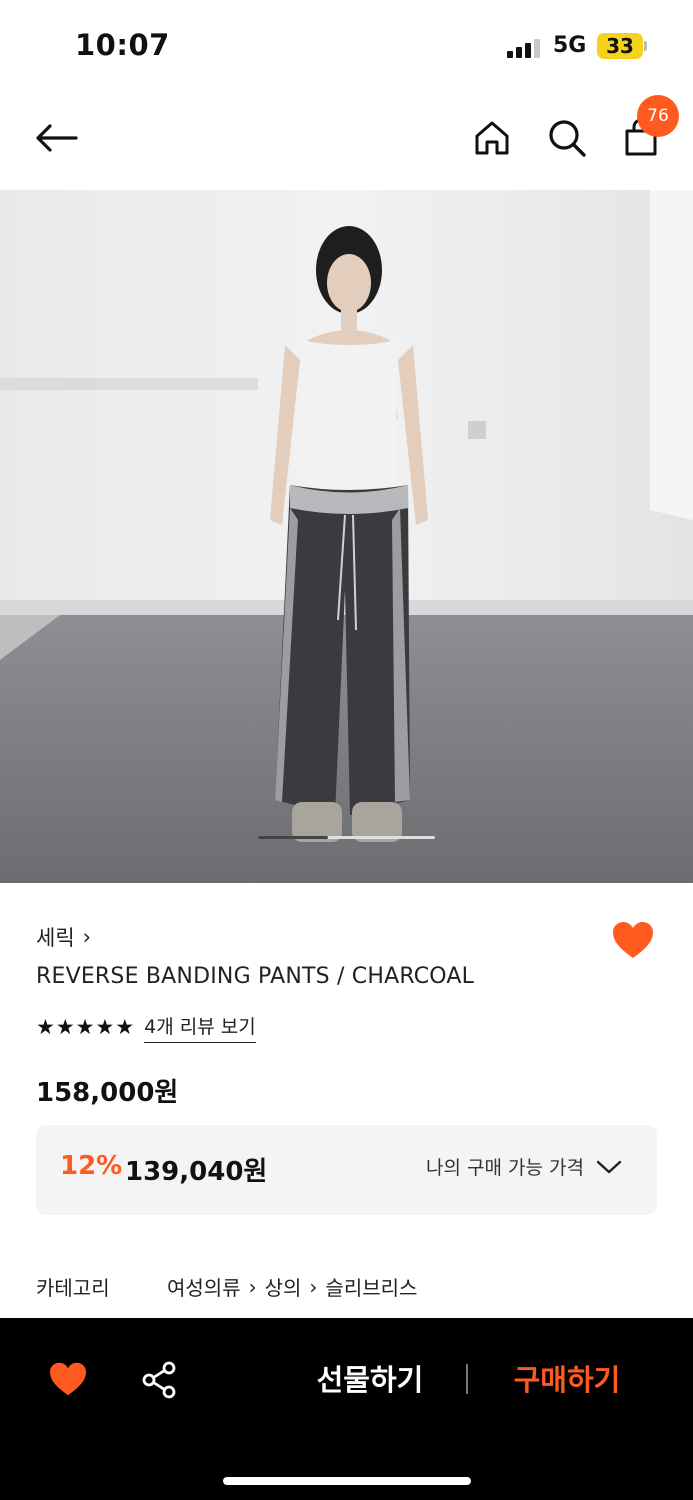  I want to click on cart-count-badge: 76, so click(658, 116).